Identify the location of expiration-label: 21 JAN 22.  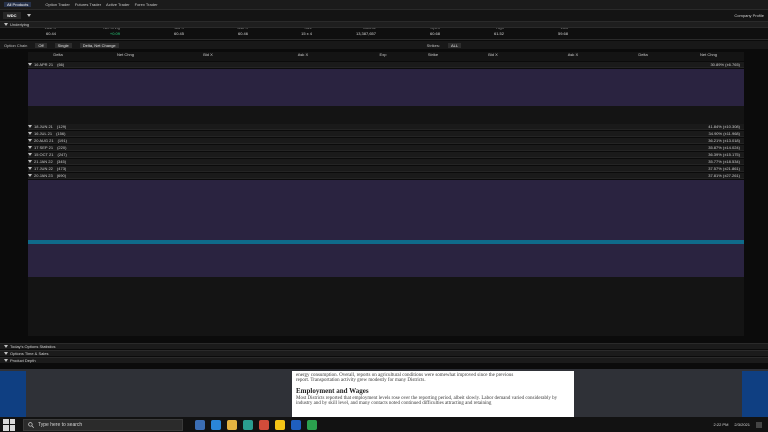
(43, 161).